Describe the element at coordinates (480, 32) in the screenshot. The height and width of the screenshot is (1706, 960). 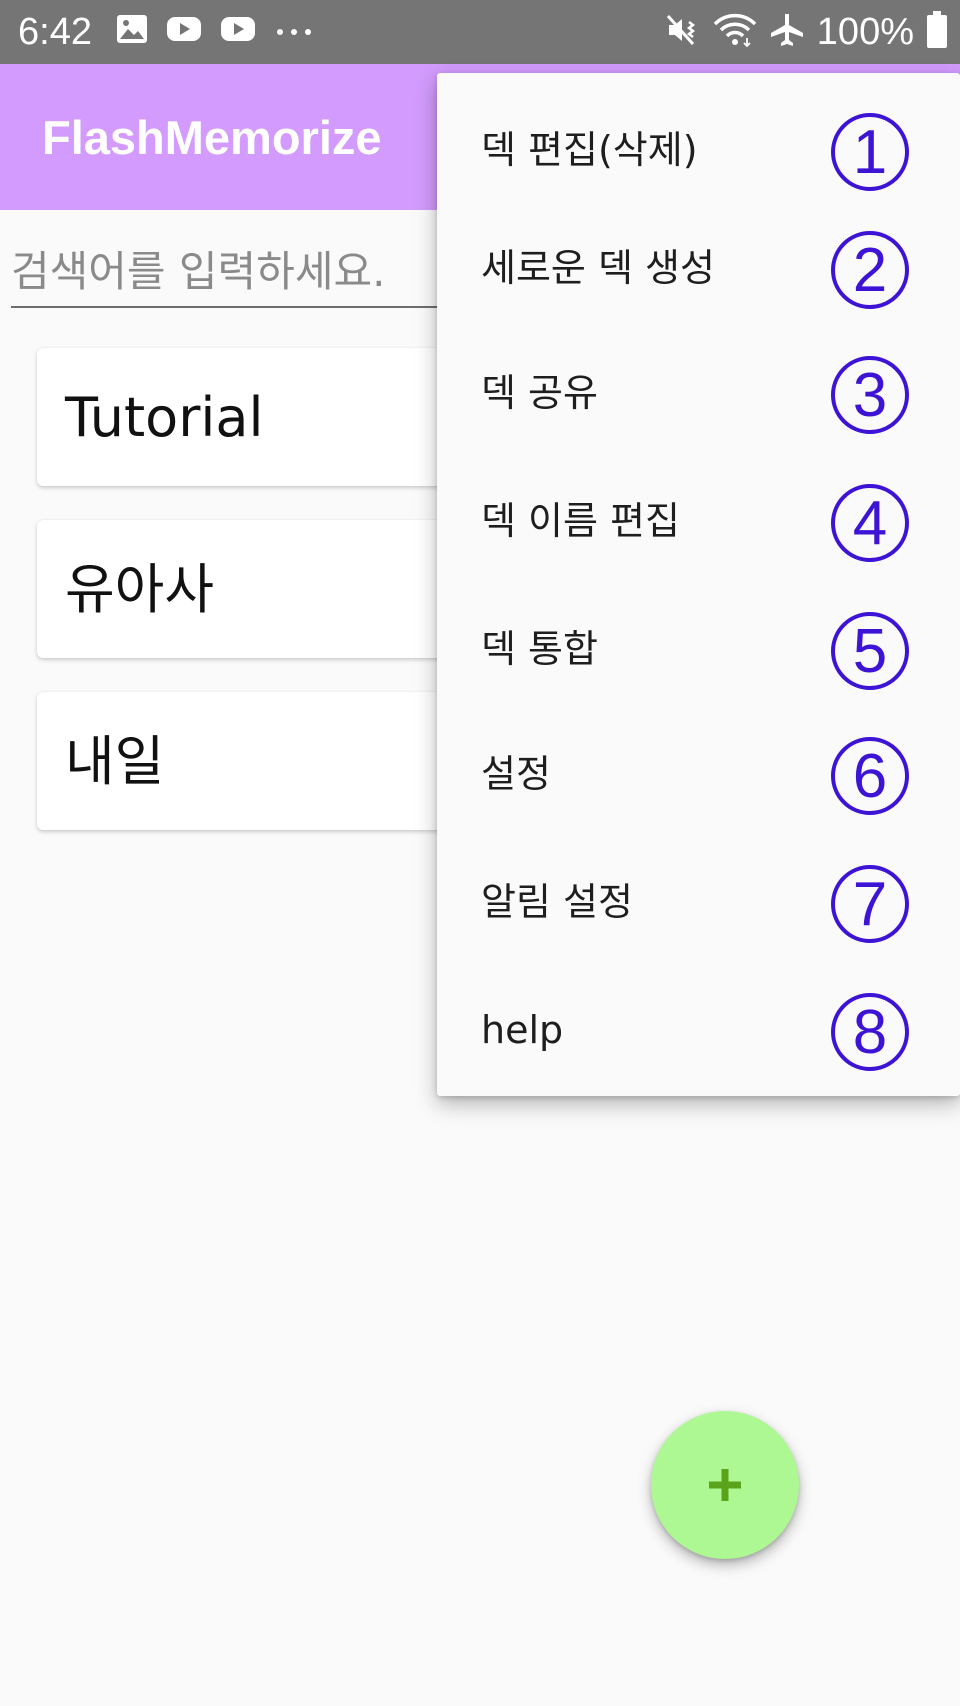
I see `status-bar: 6:42 100%` at that location.